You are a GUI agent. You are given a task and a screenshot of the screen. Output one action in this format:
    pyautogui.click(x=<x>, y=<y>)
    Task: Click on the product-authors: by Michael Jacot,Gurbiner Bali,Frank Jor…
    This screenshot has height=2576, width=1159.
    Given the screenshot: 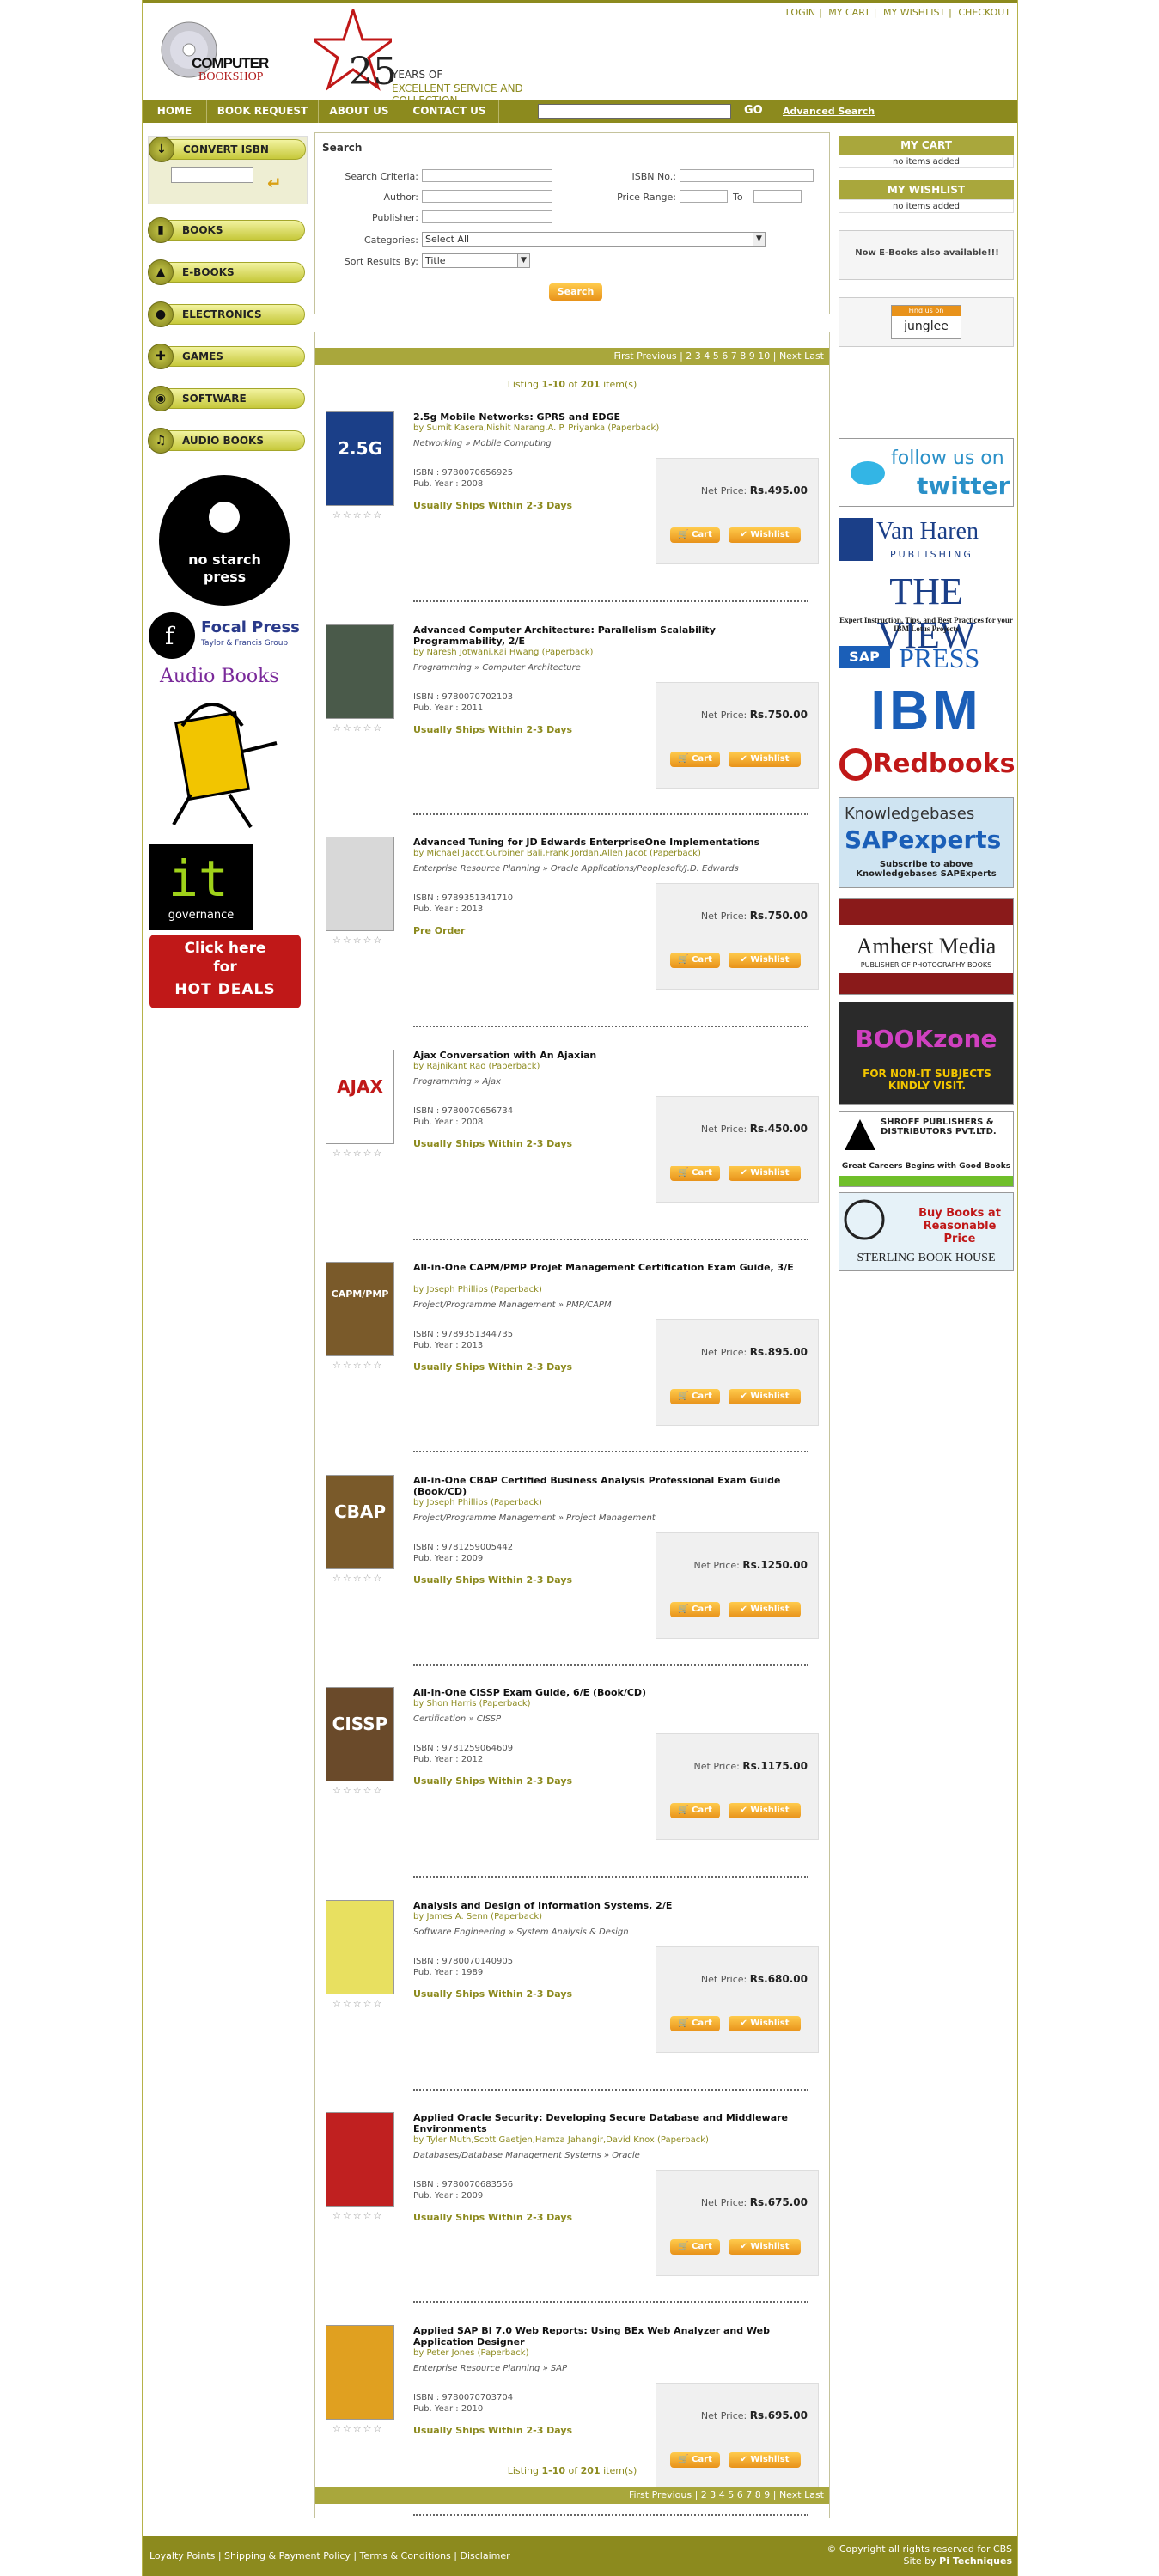 What is the action you would take?
    pyautogui.click(x=557, y=853)
    